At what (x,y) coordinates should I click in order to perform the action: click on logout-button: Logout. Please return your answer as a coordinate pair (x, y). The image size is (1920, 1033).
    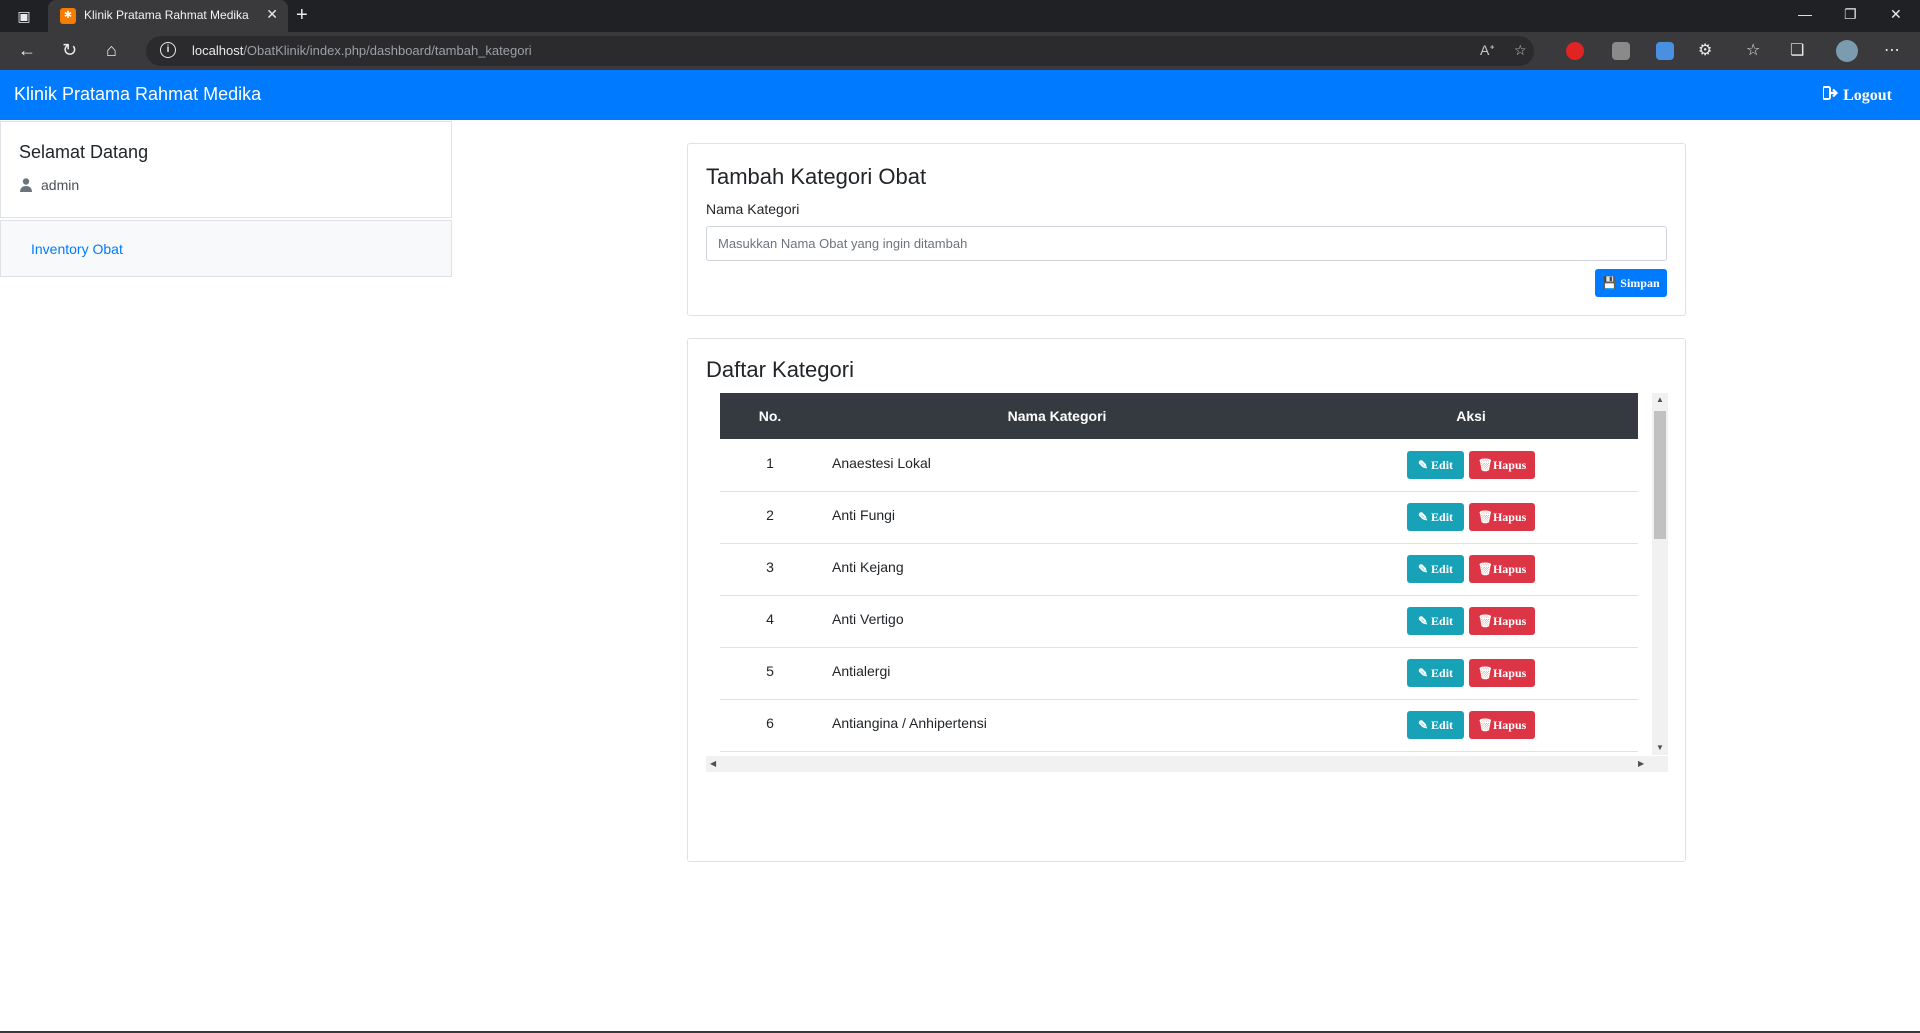
    Looking at the image, I should click on (1857, 95).